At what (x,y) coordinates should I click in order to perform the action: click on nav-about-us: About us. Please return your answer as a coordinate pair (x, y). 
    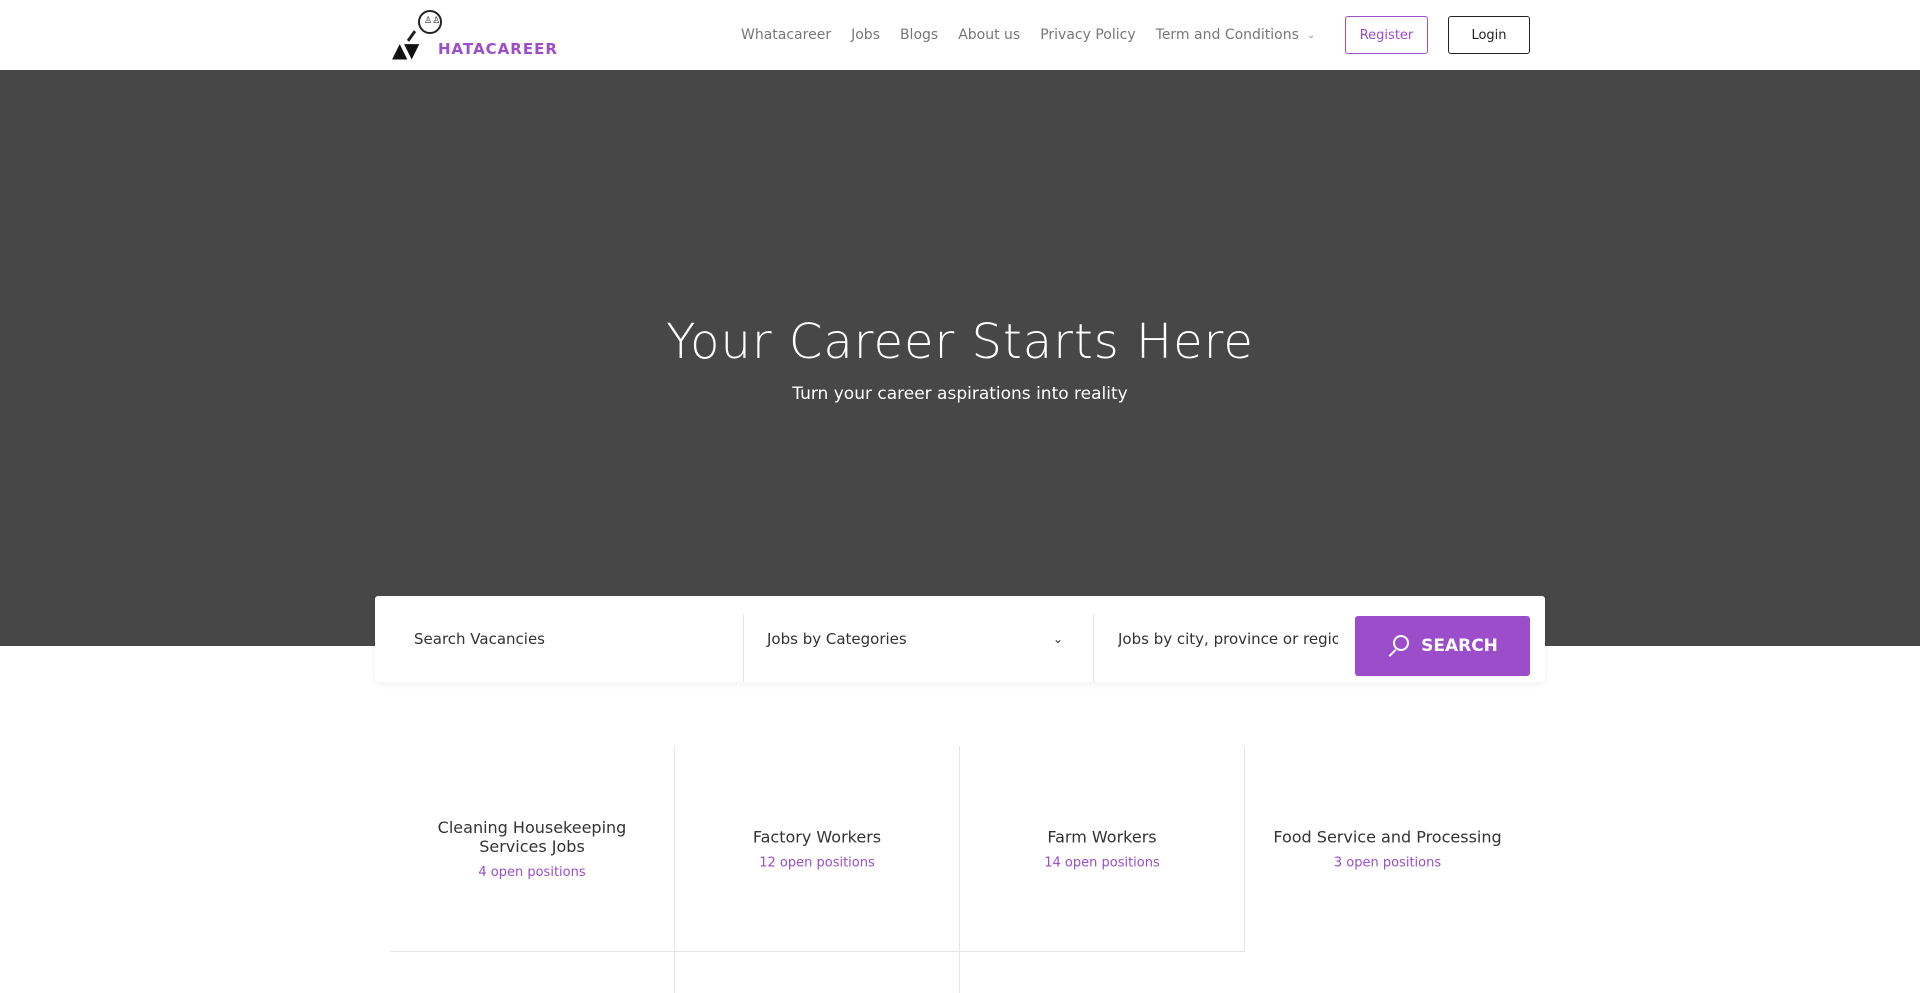
    Looking at the image, I should click on (989, 35).